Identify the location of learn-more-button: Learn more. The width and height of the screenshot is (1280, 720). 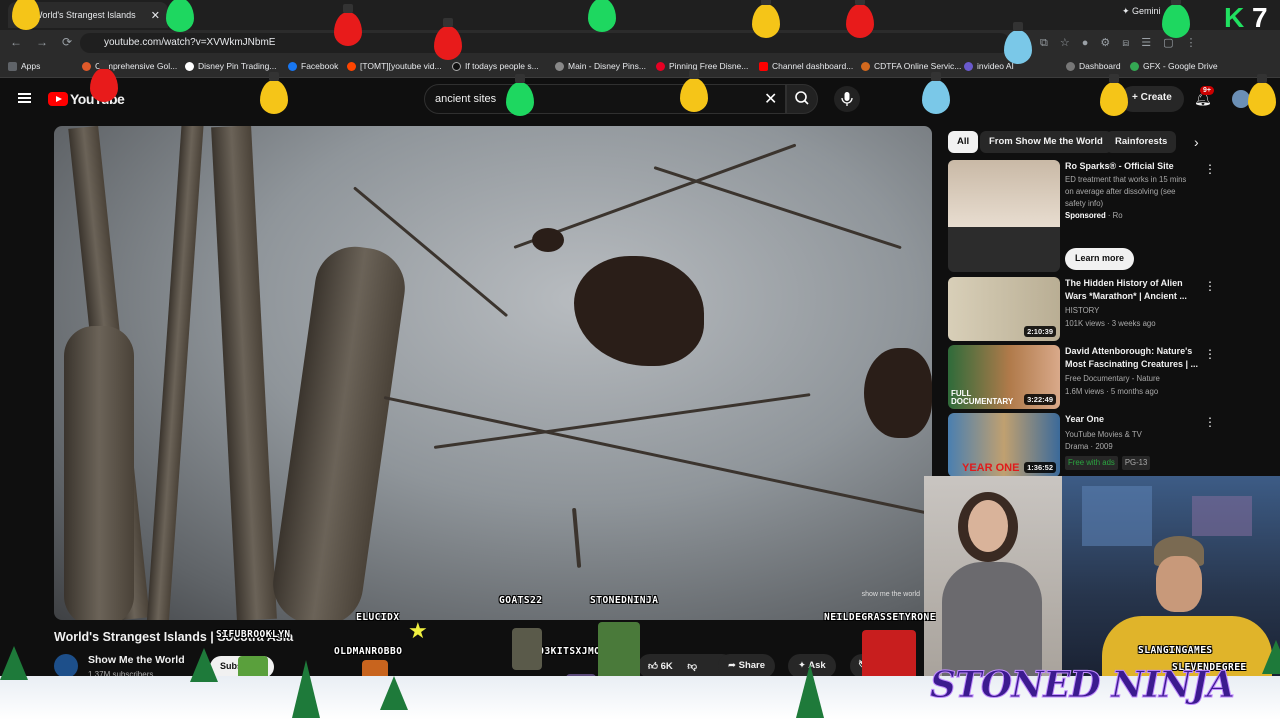
(1100, 259).